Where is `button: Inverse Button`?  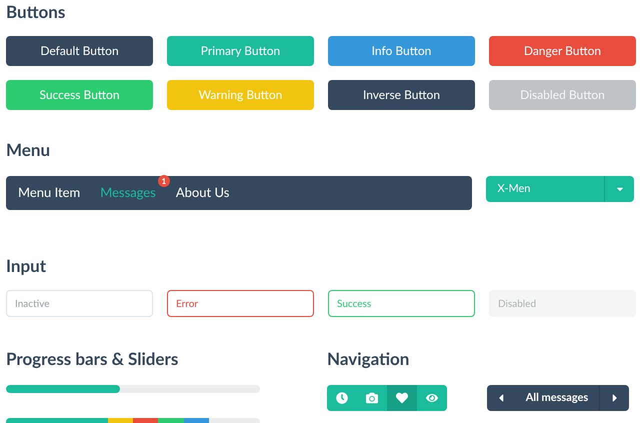 button: Inverse Button is located at coordinates (401, 95).